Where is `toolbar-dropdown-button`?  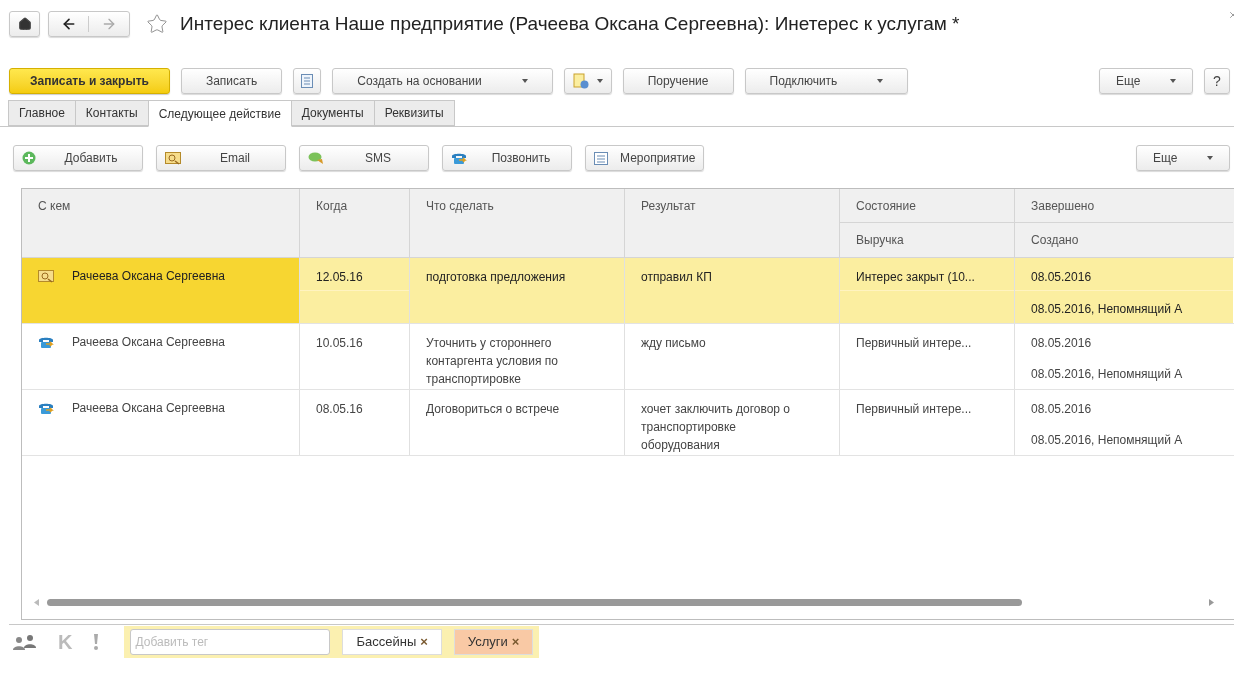 toolbar-dropdown-button is located at coordinates (587, 81).